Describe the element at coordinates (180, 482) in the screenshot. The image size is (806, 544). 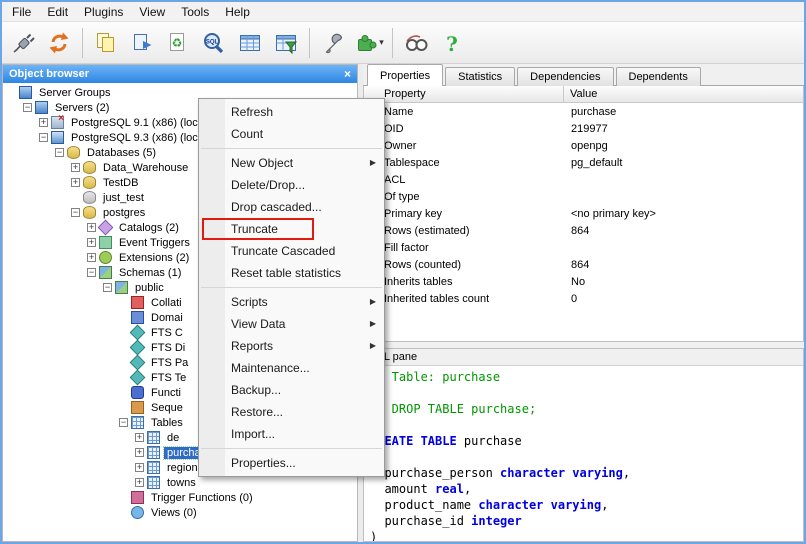
I see `tree-item-towns: + towns` at that location.